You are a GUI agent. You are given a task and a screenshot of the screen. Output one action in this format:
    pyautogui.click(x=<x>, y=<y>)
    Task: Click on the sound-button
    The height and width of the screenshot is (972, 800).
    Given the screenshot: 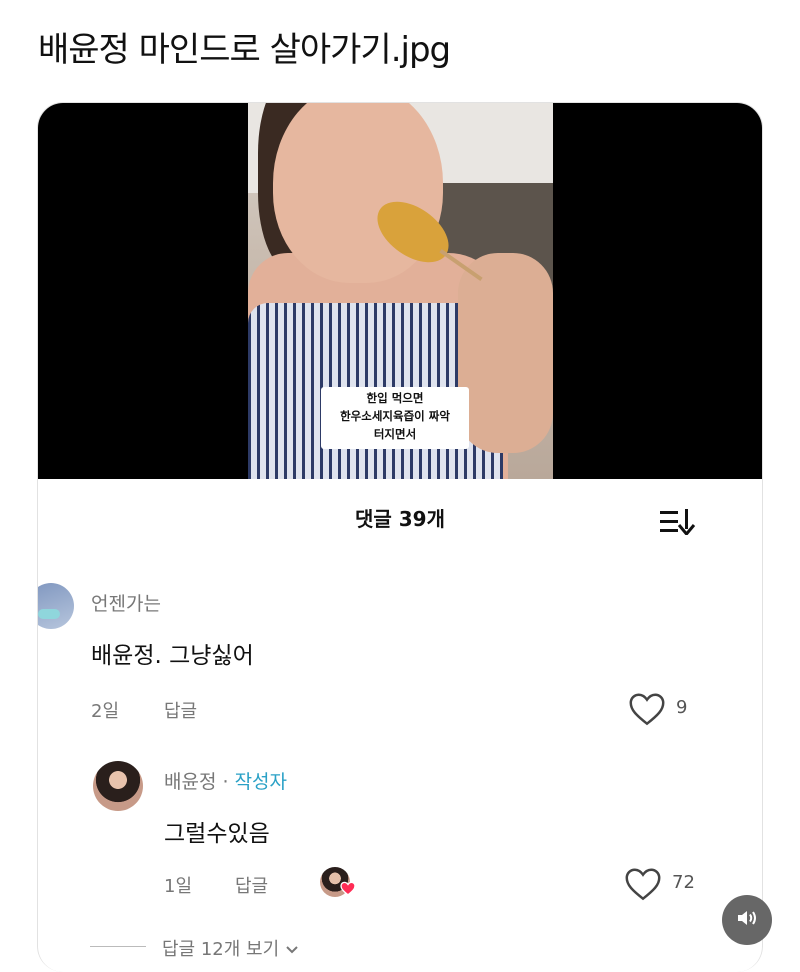 What is the action you would take?
    pyautogui.click(x=747, y=920)
    